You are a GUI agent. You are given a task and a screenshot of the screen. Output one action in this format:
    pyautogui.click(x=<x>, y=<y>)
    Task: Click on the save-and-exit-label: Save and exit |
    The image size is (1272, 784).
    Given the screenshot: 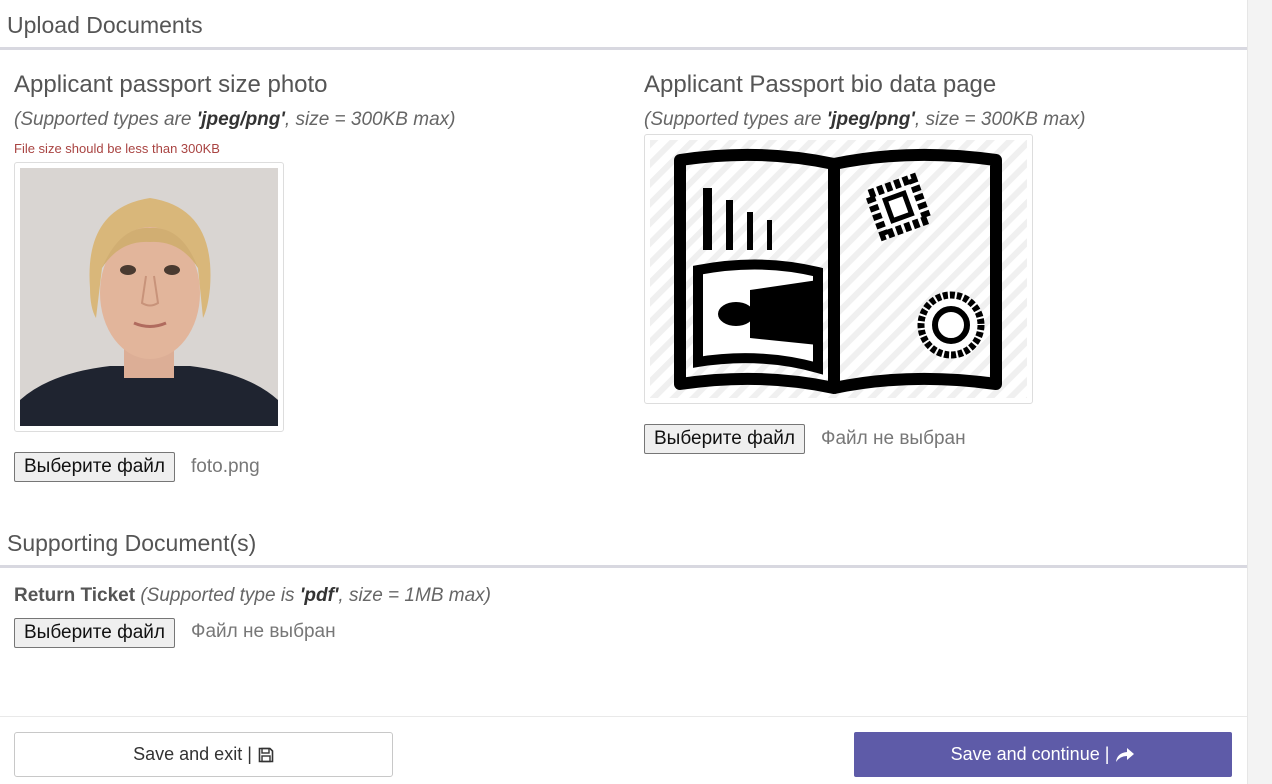 What is the action you would take?
    pyautogui.click(x=192, y=754)
    